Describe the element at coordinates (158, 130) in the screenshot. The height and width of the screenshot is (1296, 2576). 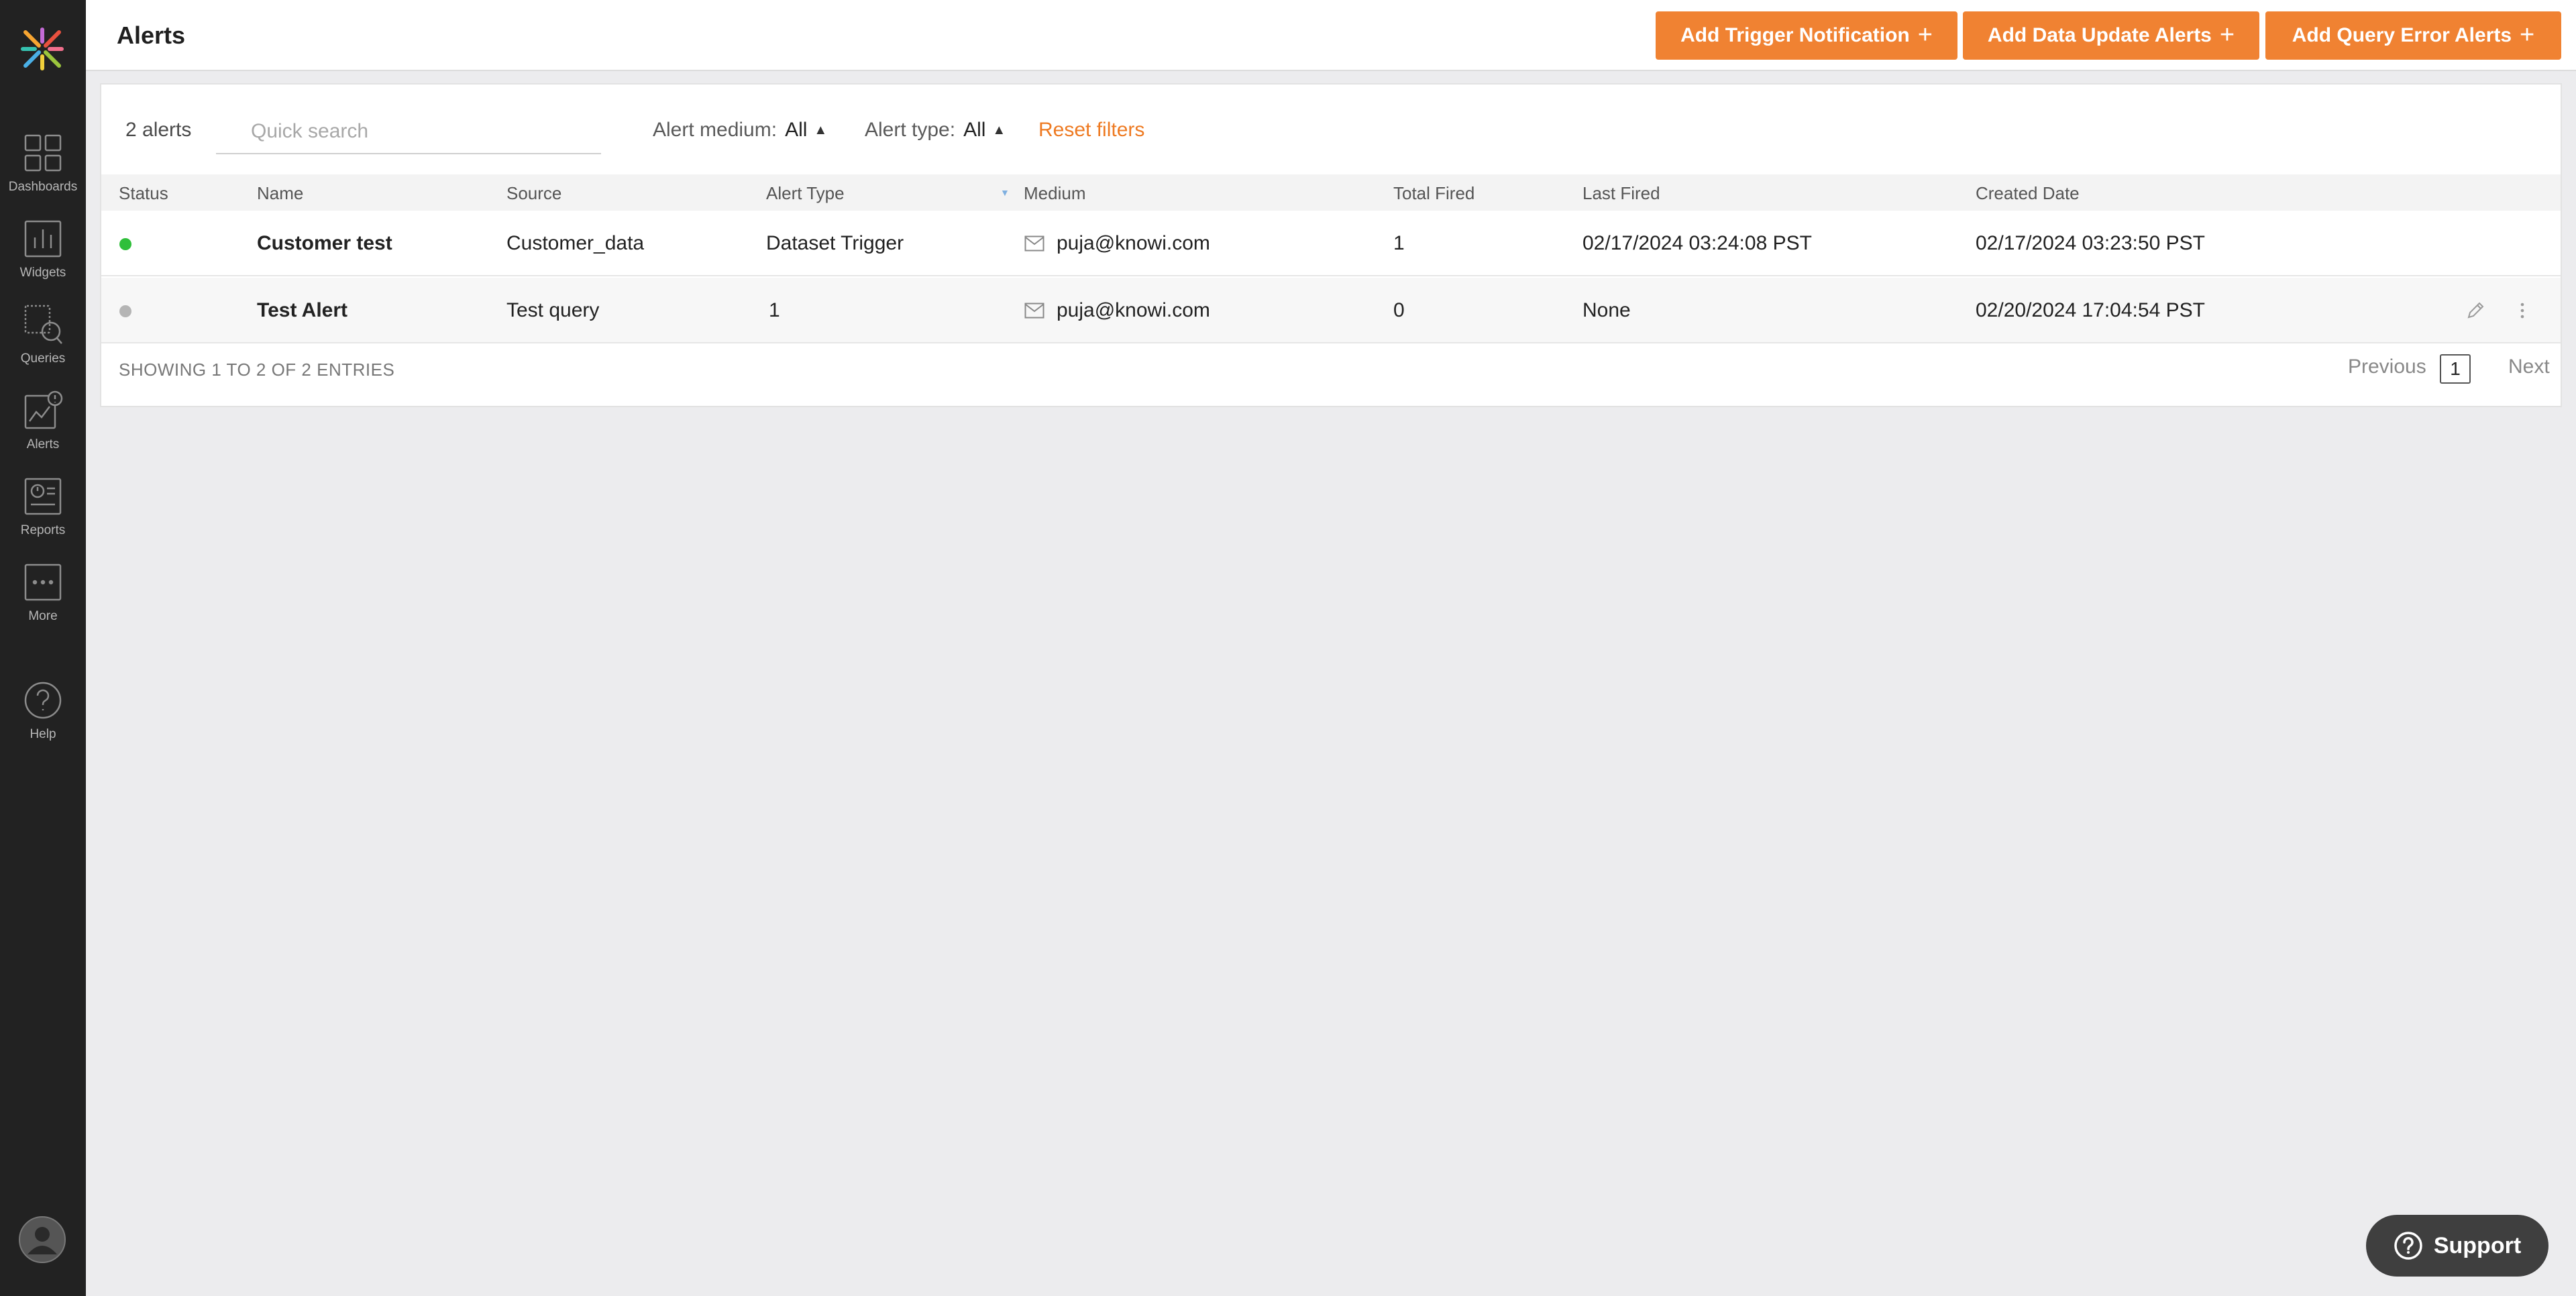
I see `alerts-count: 2 alerts` at that location.